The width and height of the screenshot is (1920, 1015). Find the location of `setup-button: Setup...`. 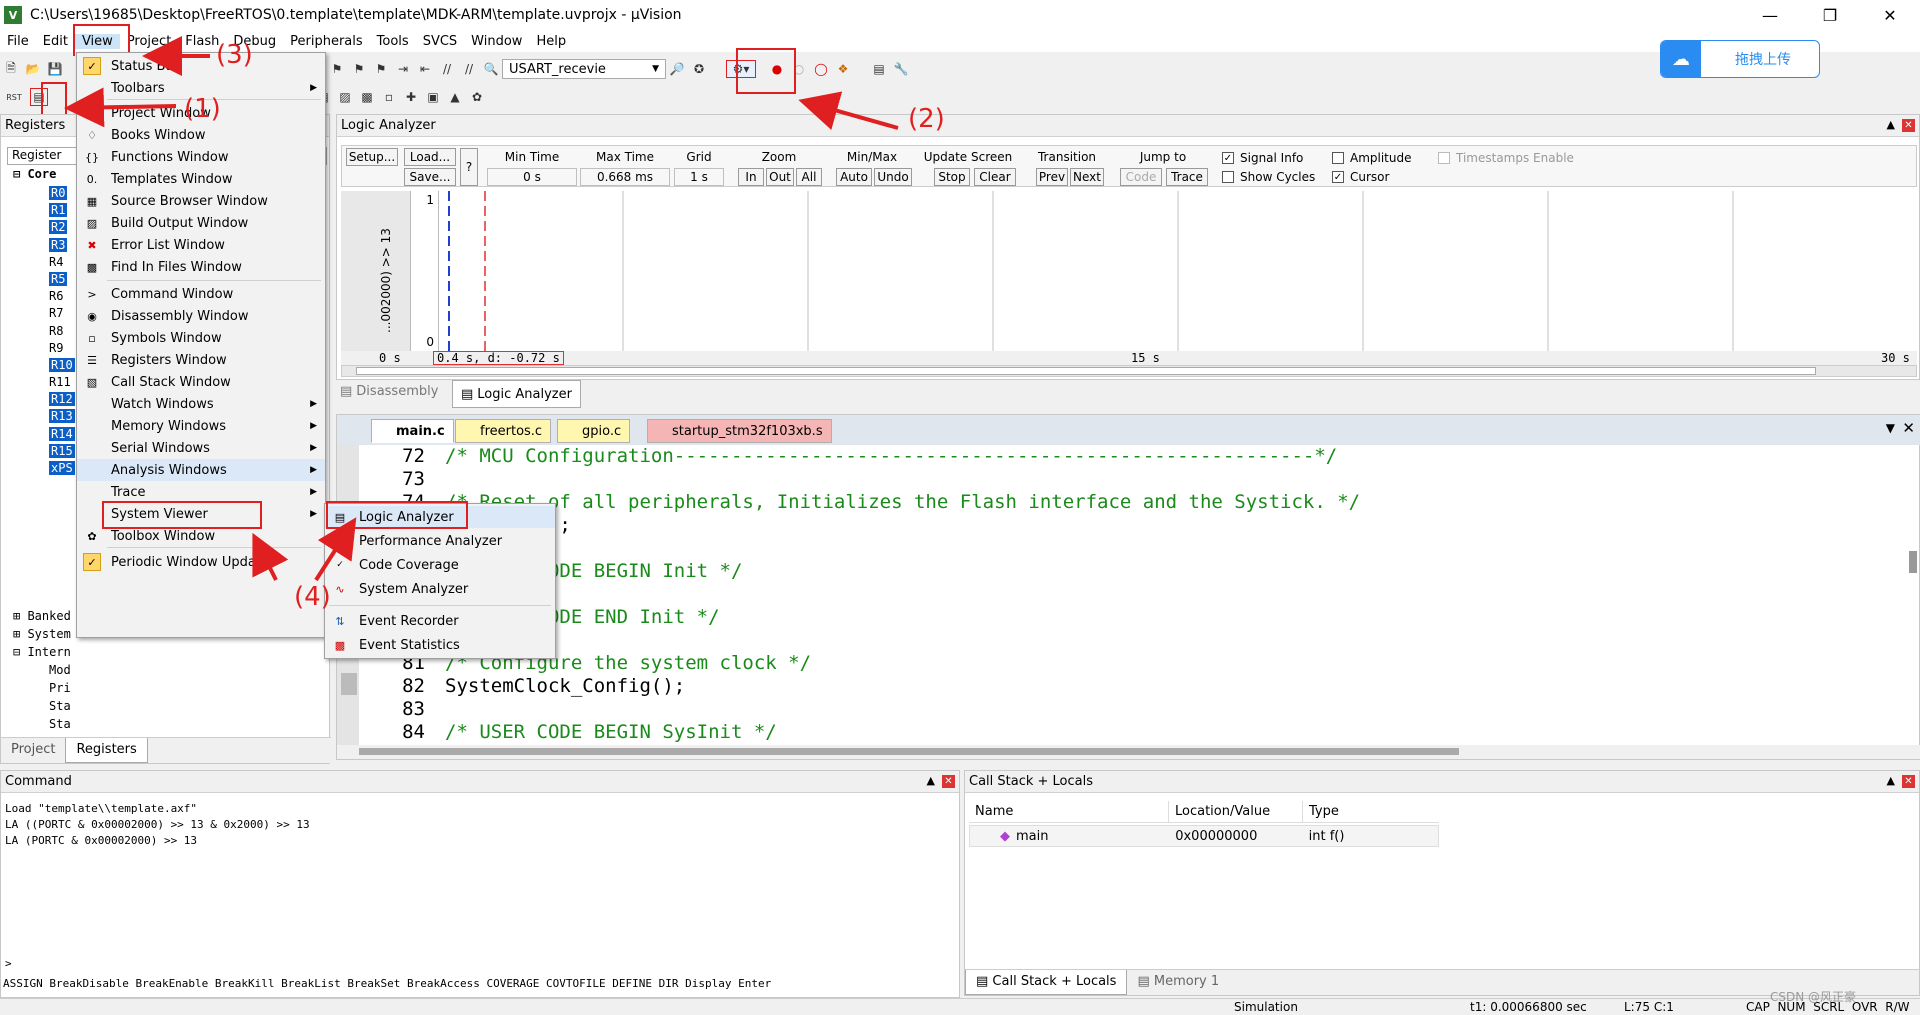

setup-button: Setup... is located at coordinates (372, 157).